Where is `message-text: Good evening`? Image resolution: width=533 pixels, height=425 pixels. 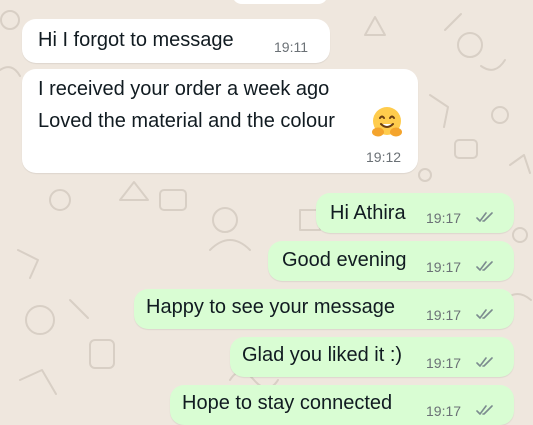 message-text: Good evening is located at coordinates (344, 260).